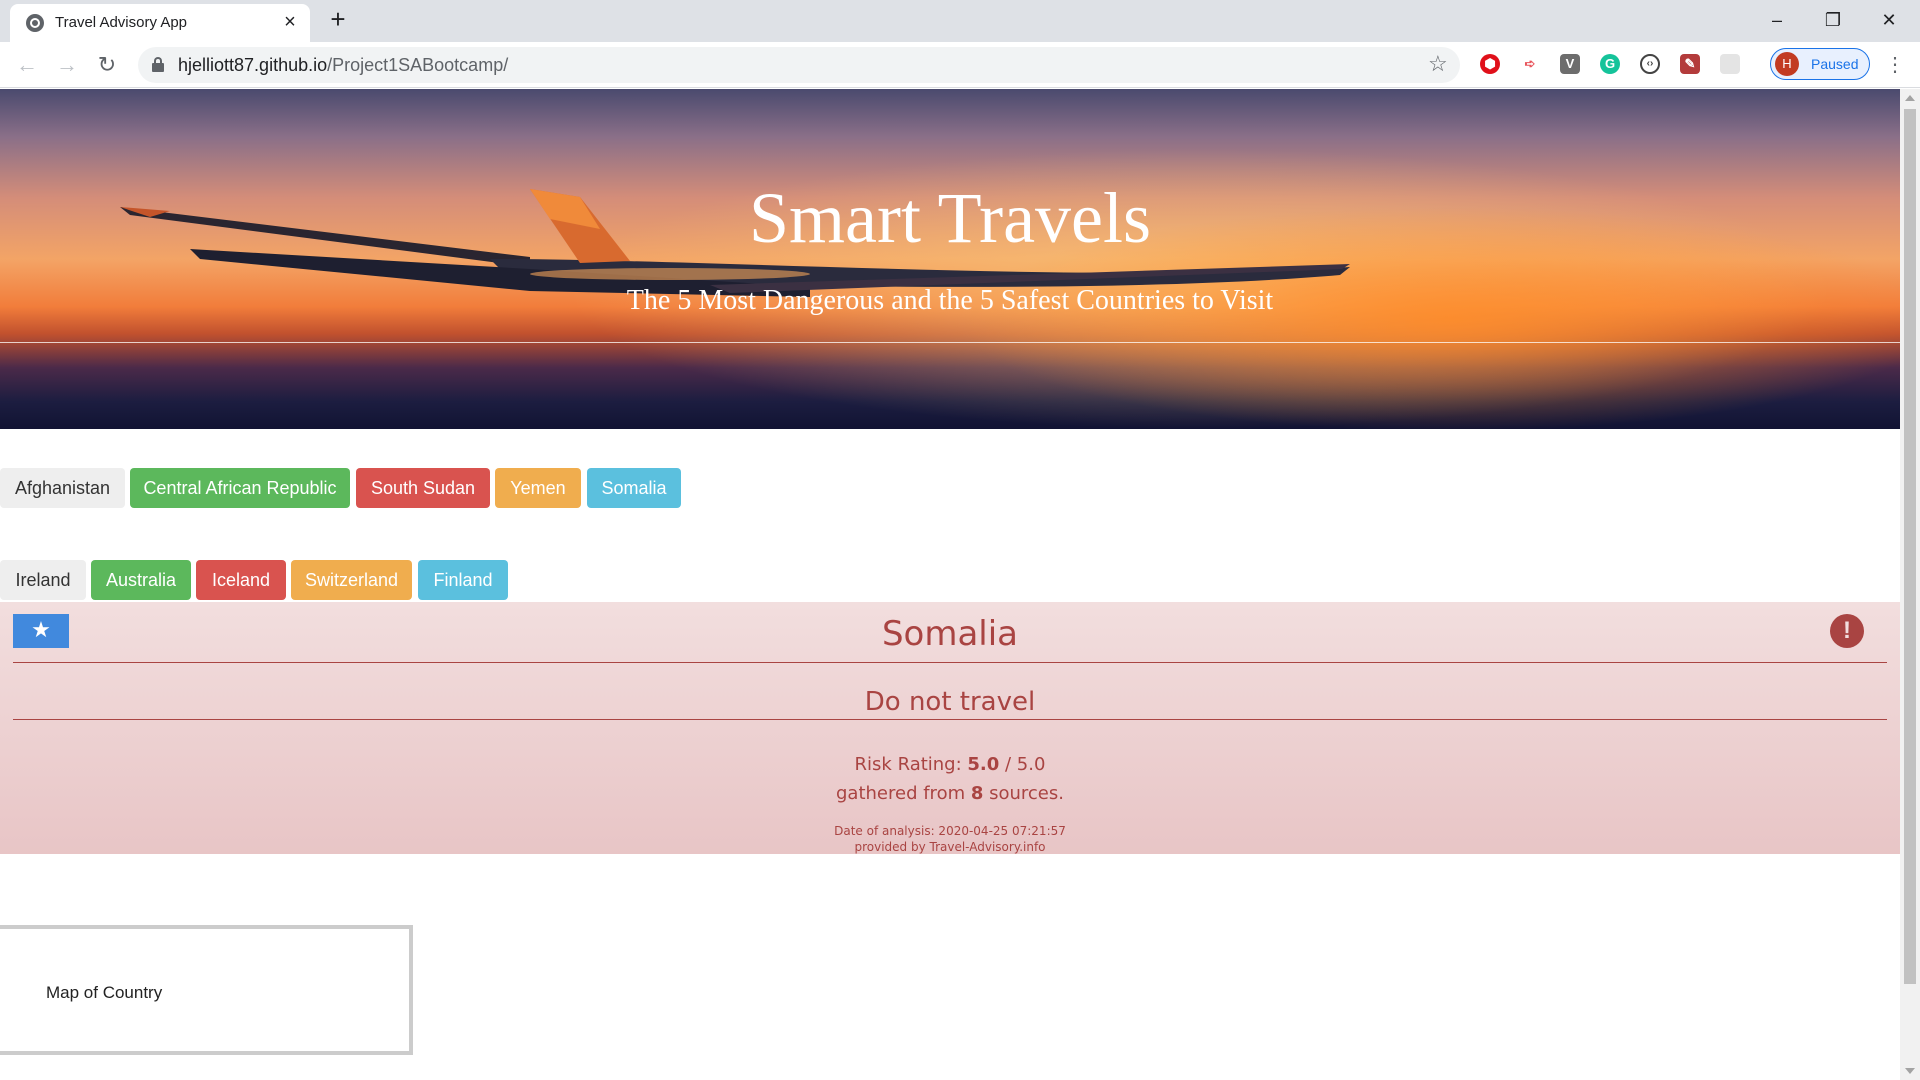  I want to click on profile-button: H Paused, so click(1820, 64).